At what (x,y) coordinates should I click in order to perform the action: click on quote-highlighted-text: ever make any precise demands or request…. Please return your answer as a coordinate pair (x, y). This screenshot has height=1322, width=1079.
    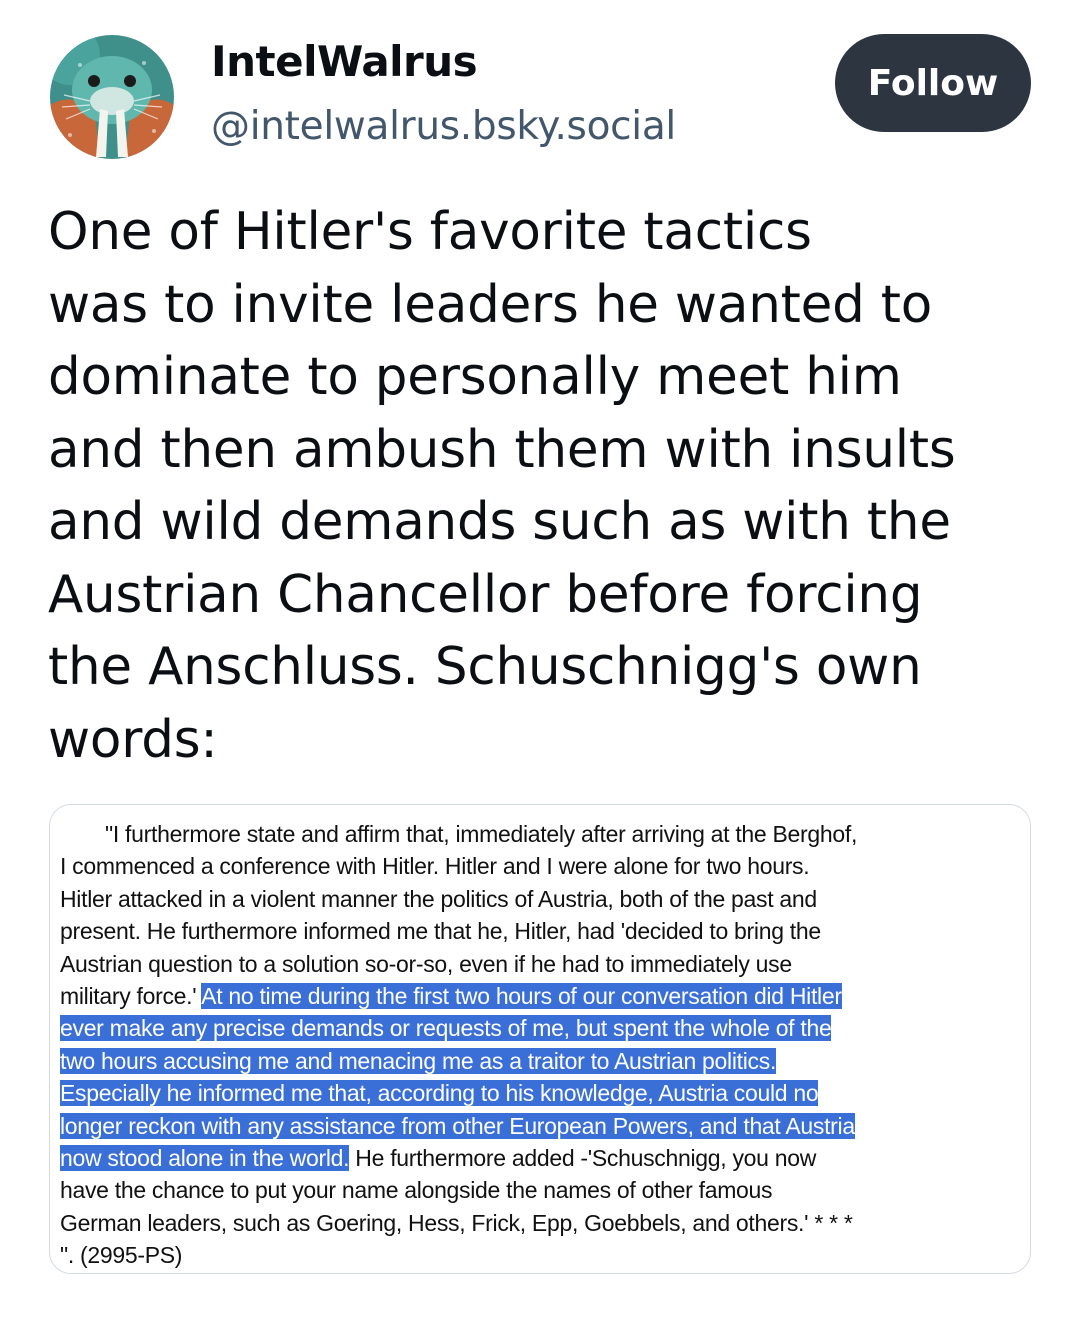
    Looking at the image, I should click on (446, 1028).